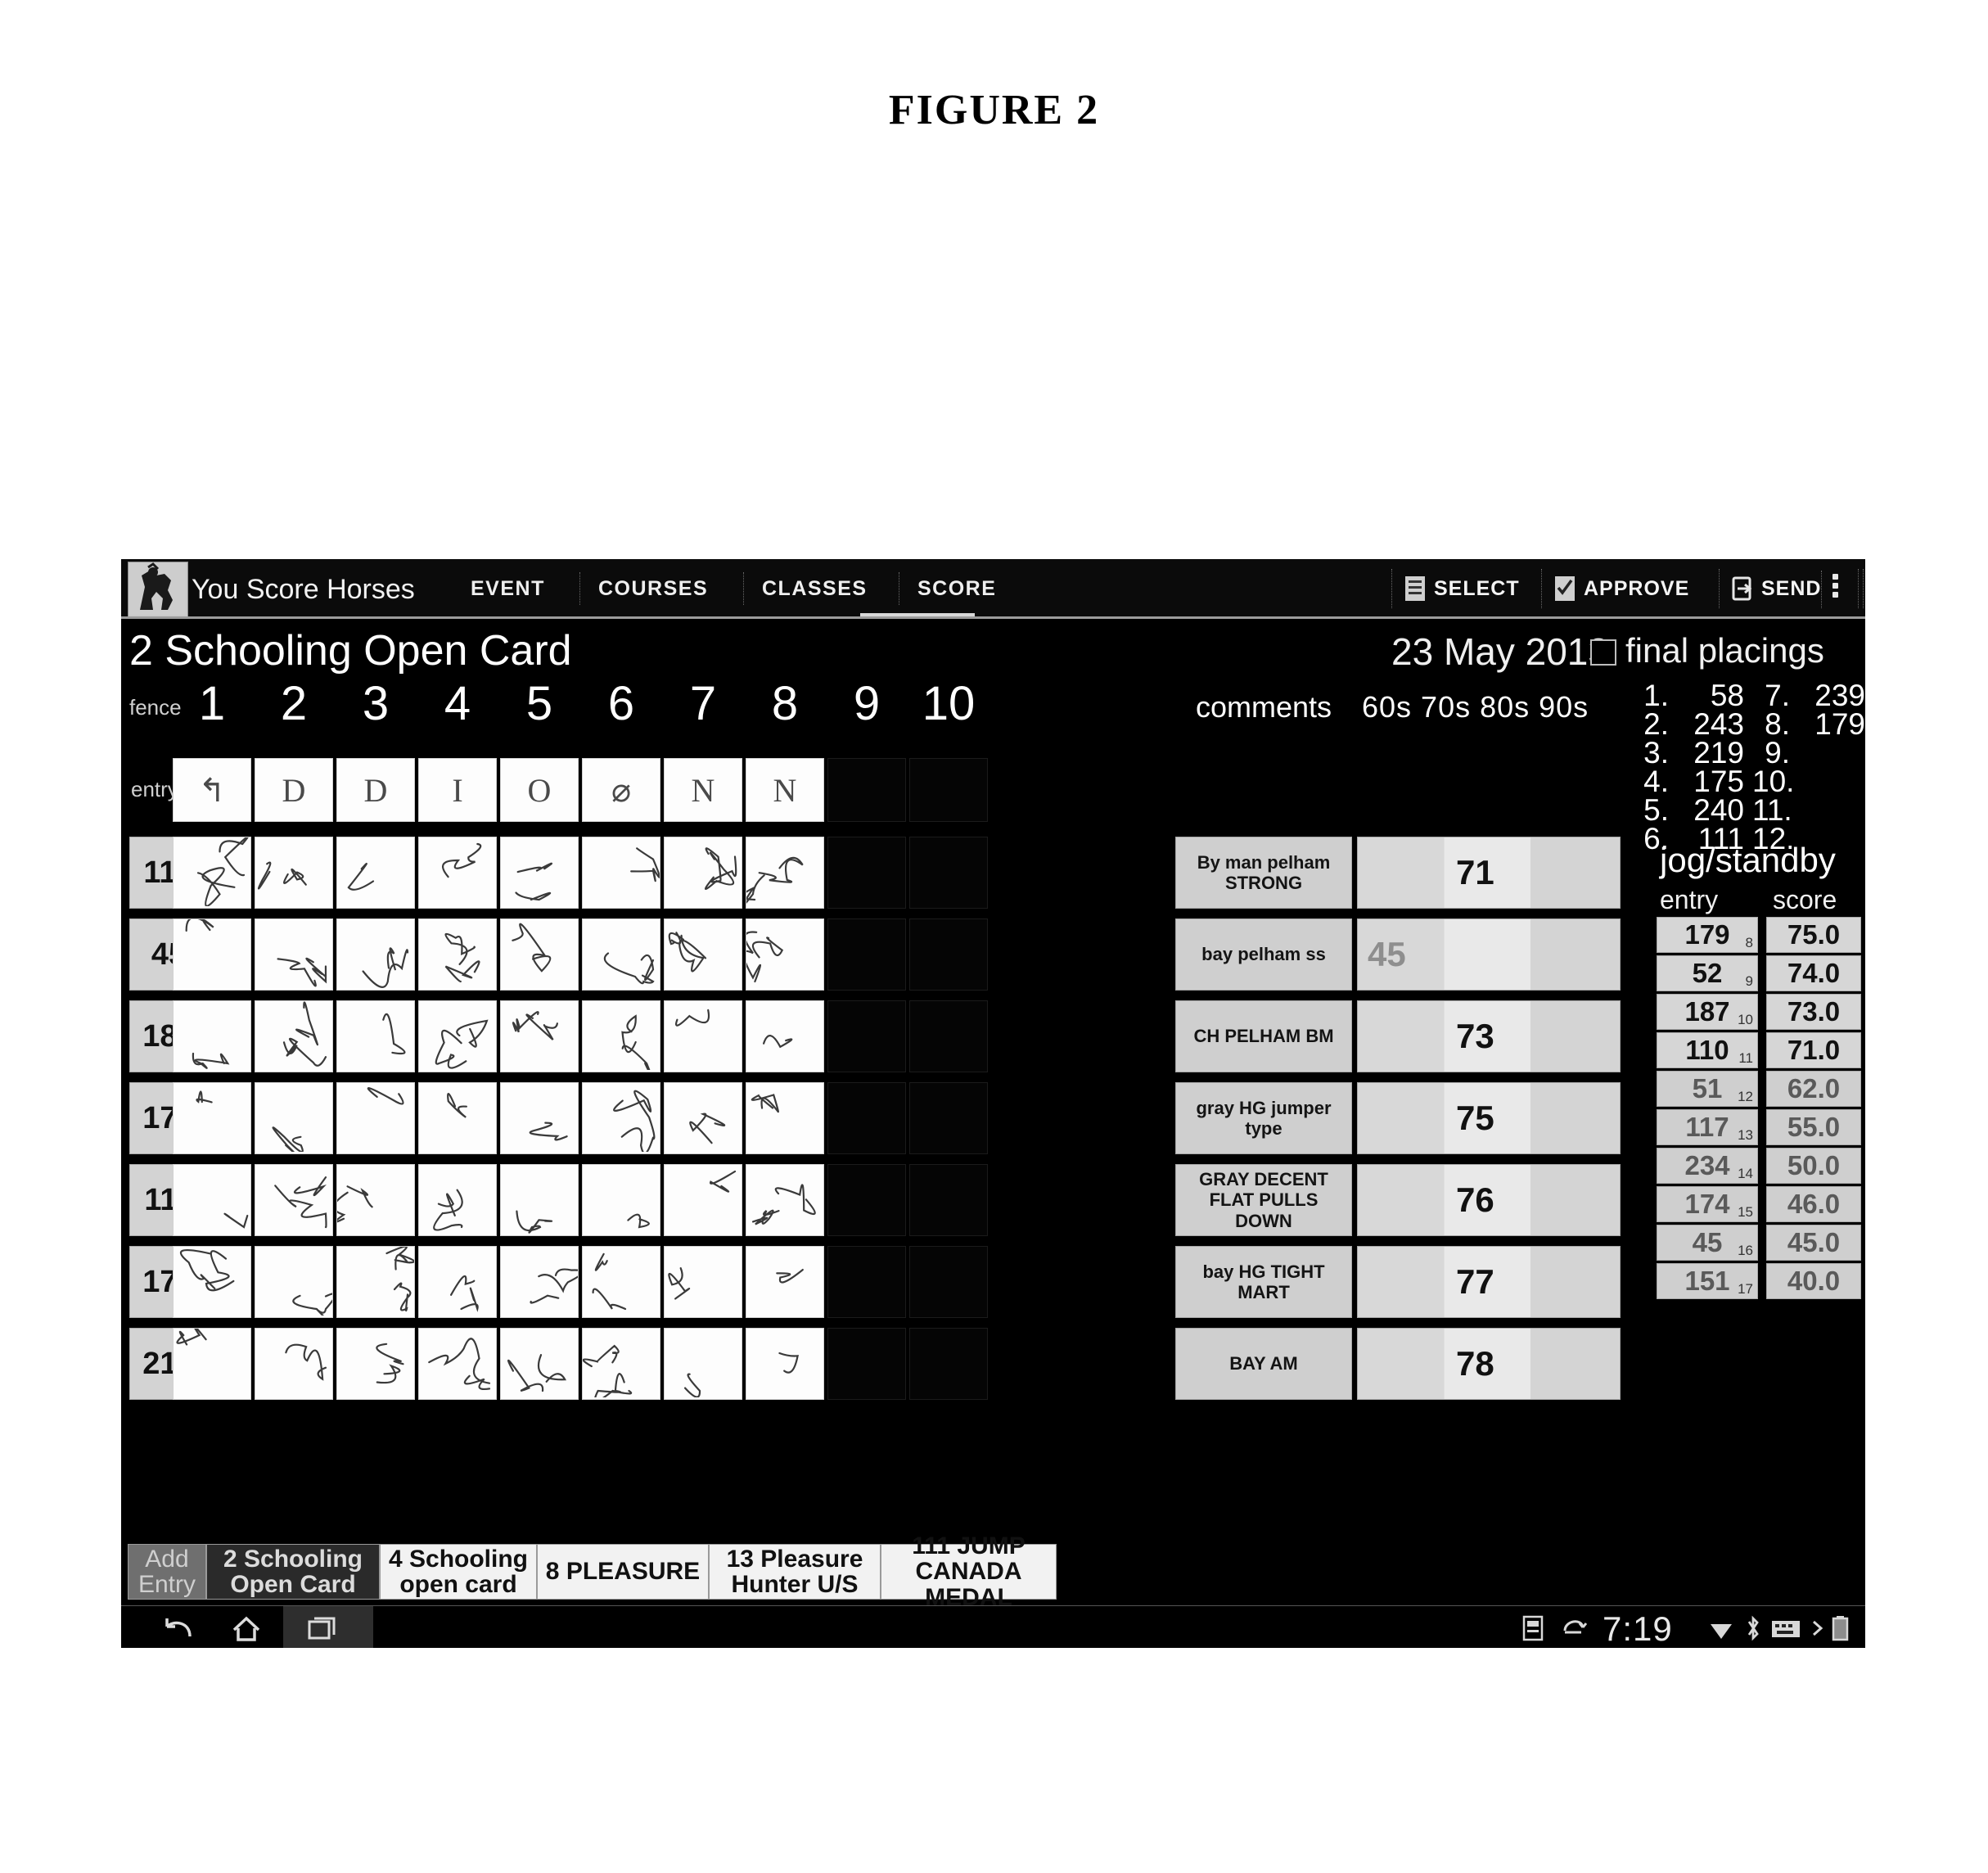 The width and height of the screenshot is (1988, 1873). Describe the element at coordinates (1861, 588) in the screenshot. I see `print-button` at that location.